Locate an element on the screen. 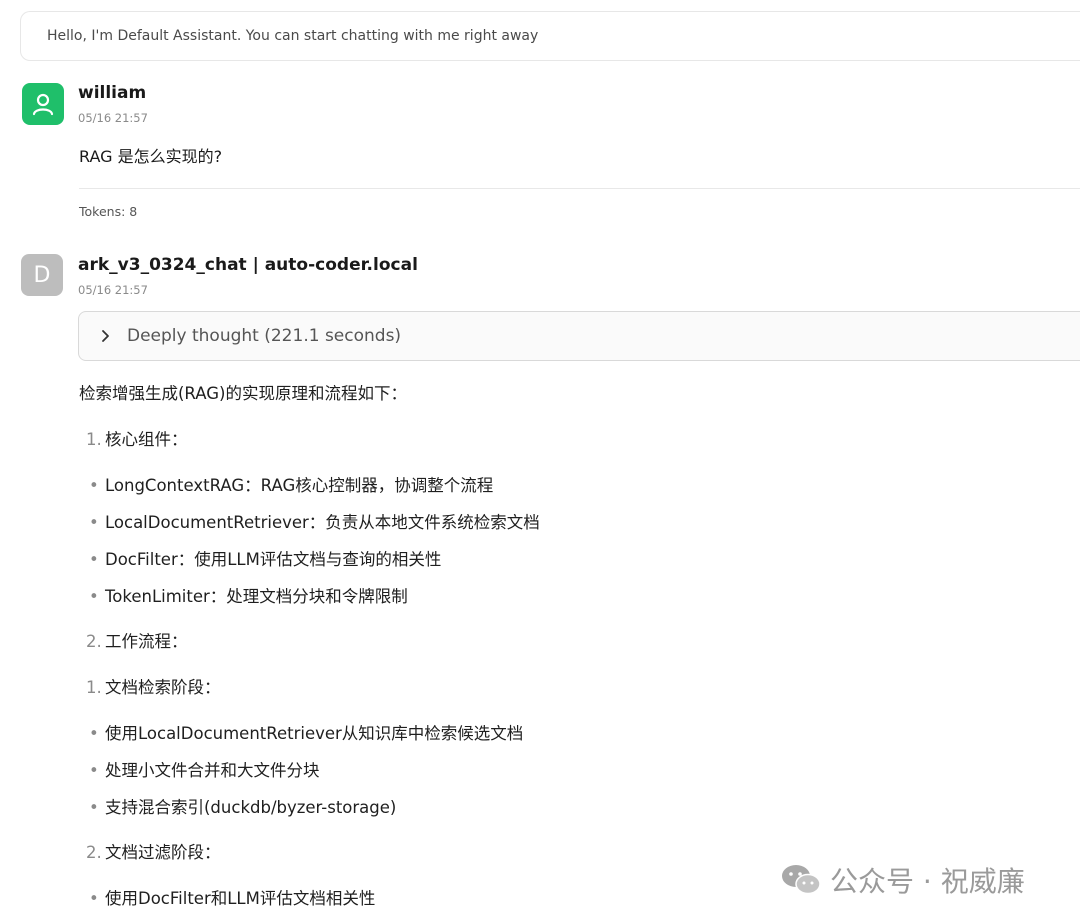  numbered-item: 1. 文档检索阶段： is located at coordinates (150, 688).